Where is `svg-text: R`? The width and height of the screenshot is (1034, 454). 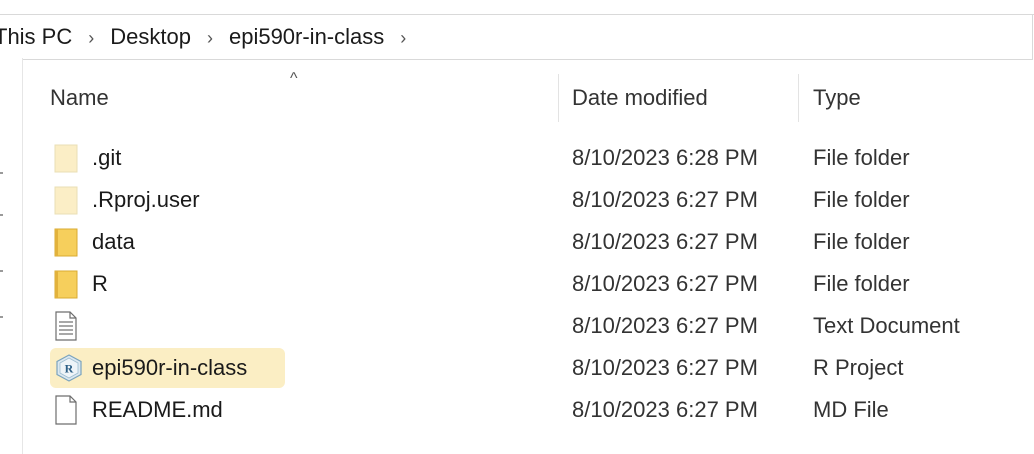 svg-text: R is located at coordinates (69, 369).